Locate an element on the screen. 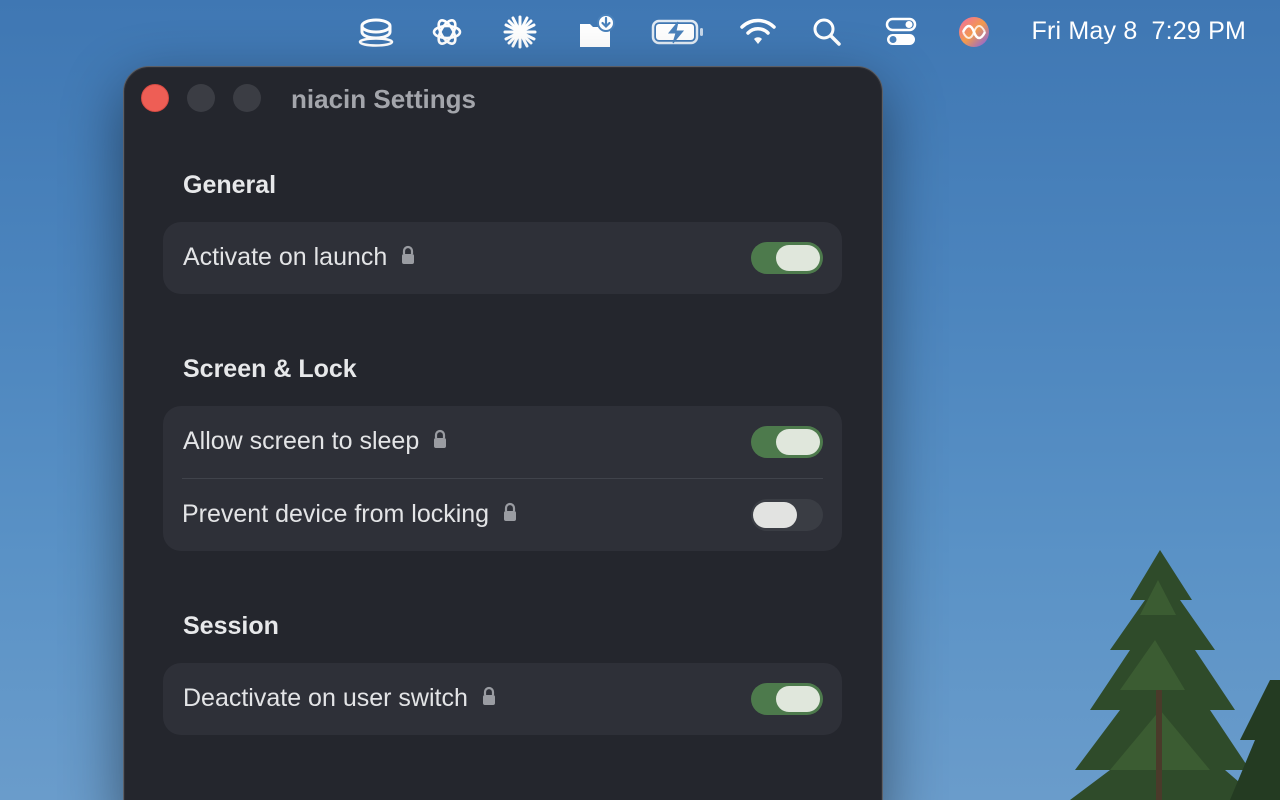 Image resolution: width=1280 pixels, height=800 pixels. wifi-icon is located at coordinates (758, 32).